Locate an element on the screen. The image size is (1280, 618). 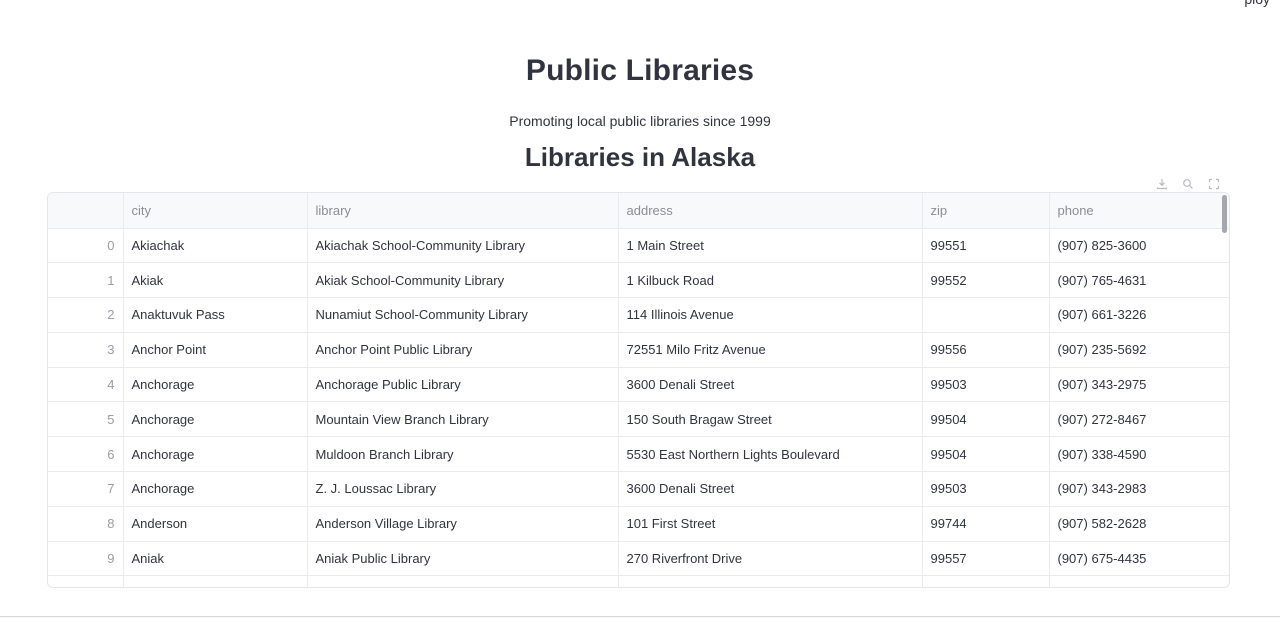
table-row-partial is located at coordinates (638, 581).